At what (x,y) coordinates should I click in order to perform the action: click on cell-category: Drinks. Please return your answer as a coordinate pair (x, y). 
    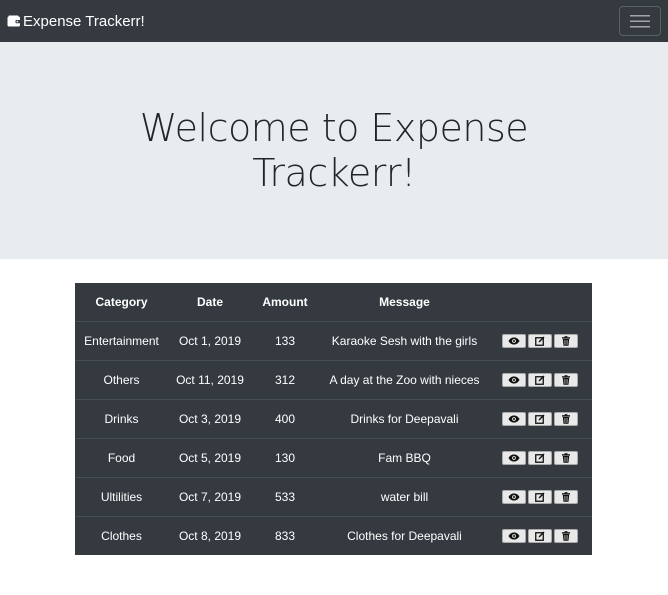
    Looking at the image, I should click on (121, 418).